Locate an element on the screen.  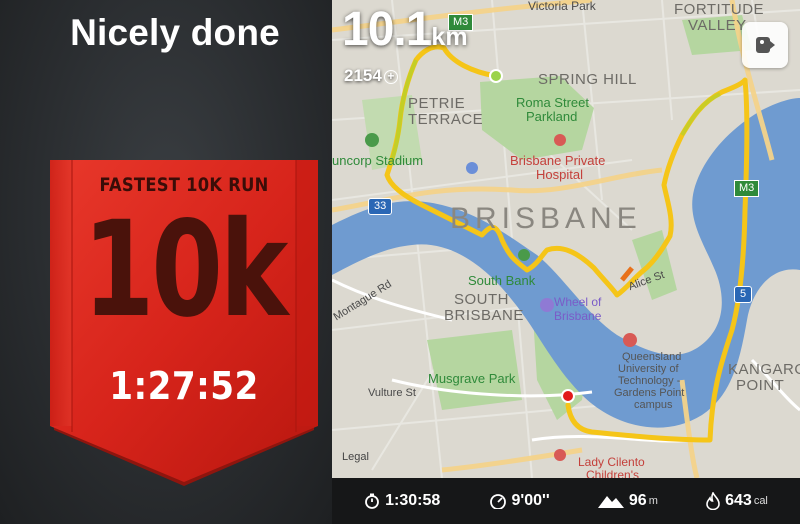
label-fortitude-2: VALLEY is located at coordinates (717, 25).